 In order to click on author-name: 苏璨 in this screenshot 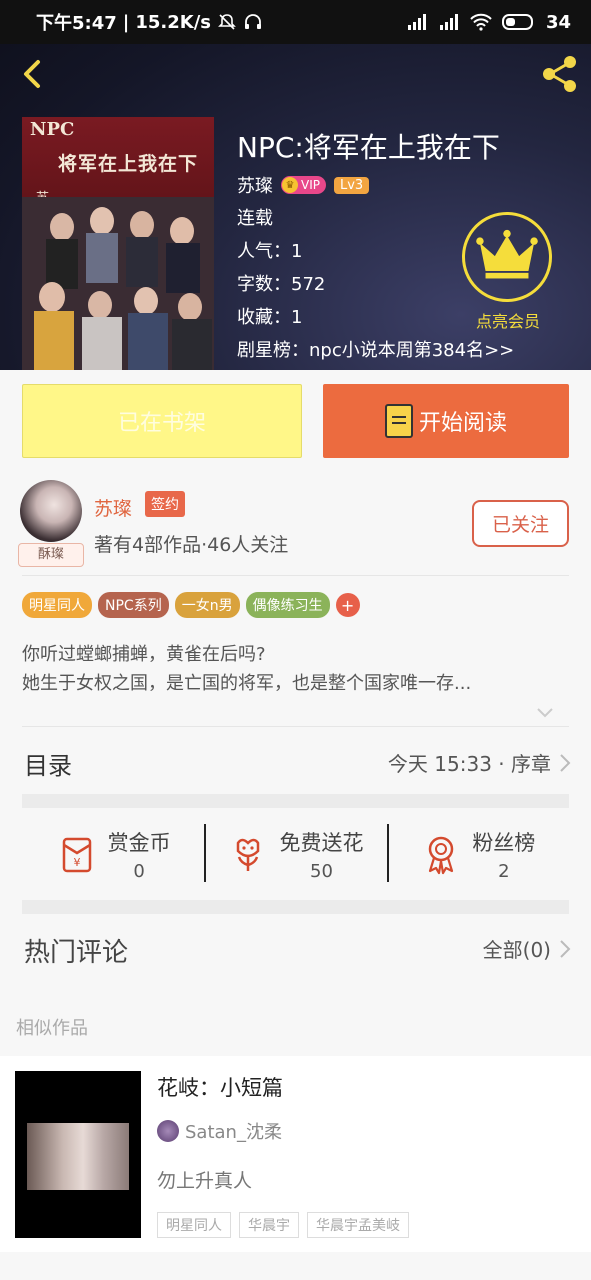, I will do `click(113, 507)`.